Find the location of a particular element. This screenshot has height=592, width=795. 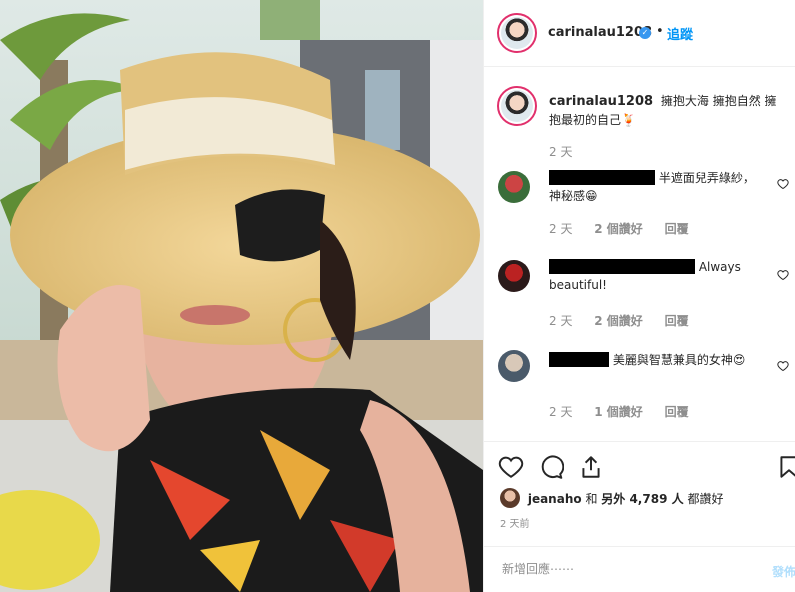

add-comment-bar: 發佈 is located at coordinates (639, 569).